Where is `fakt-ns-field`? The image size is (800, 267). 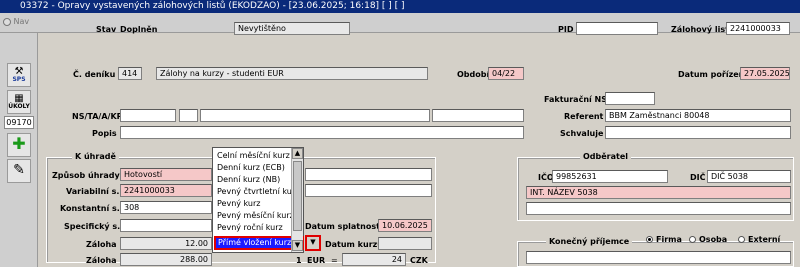 fakt-ns-field is located at coordinates (630, 98).